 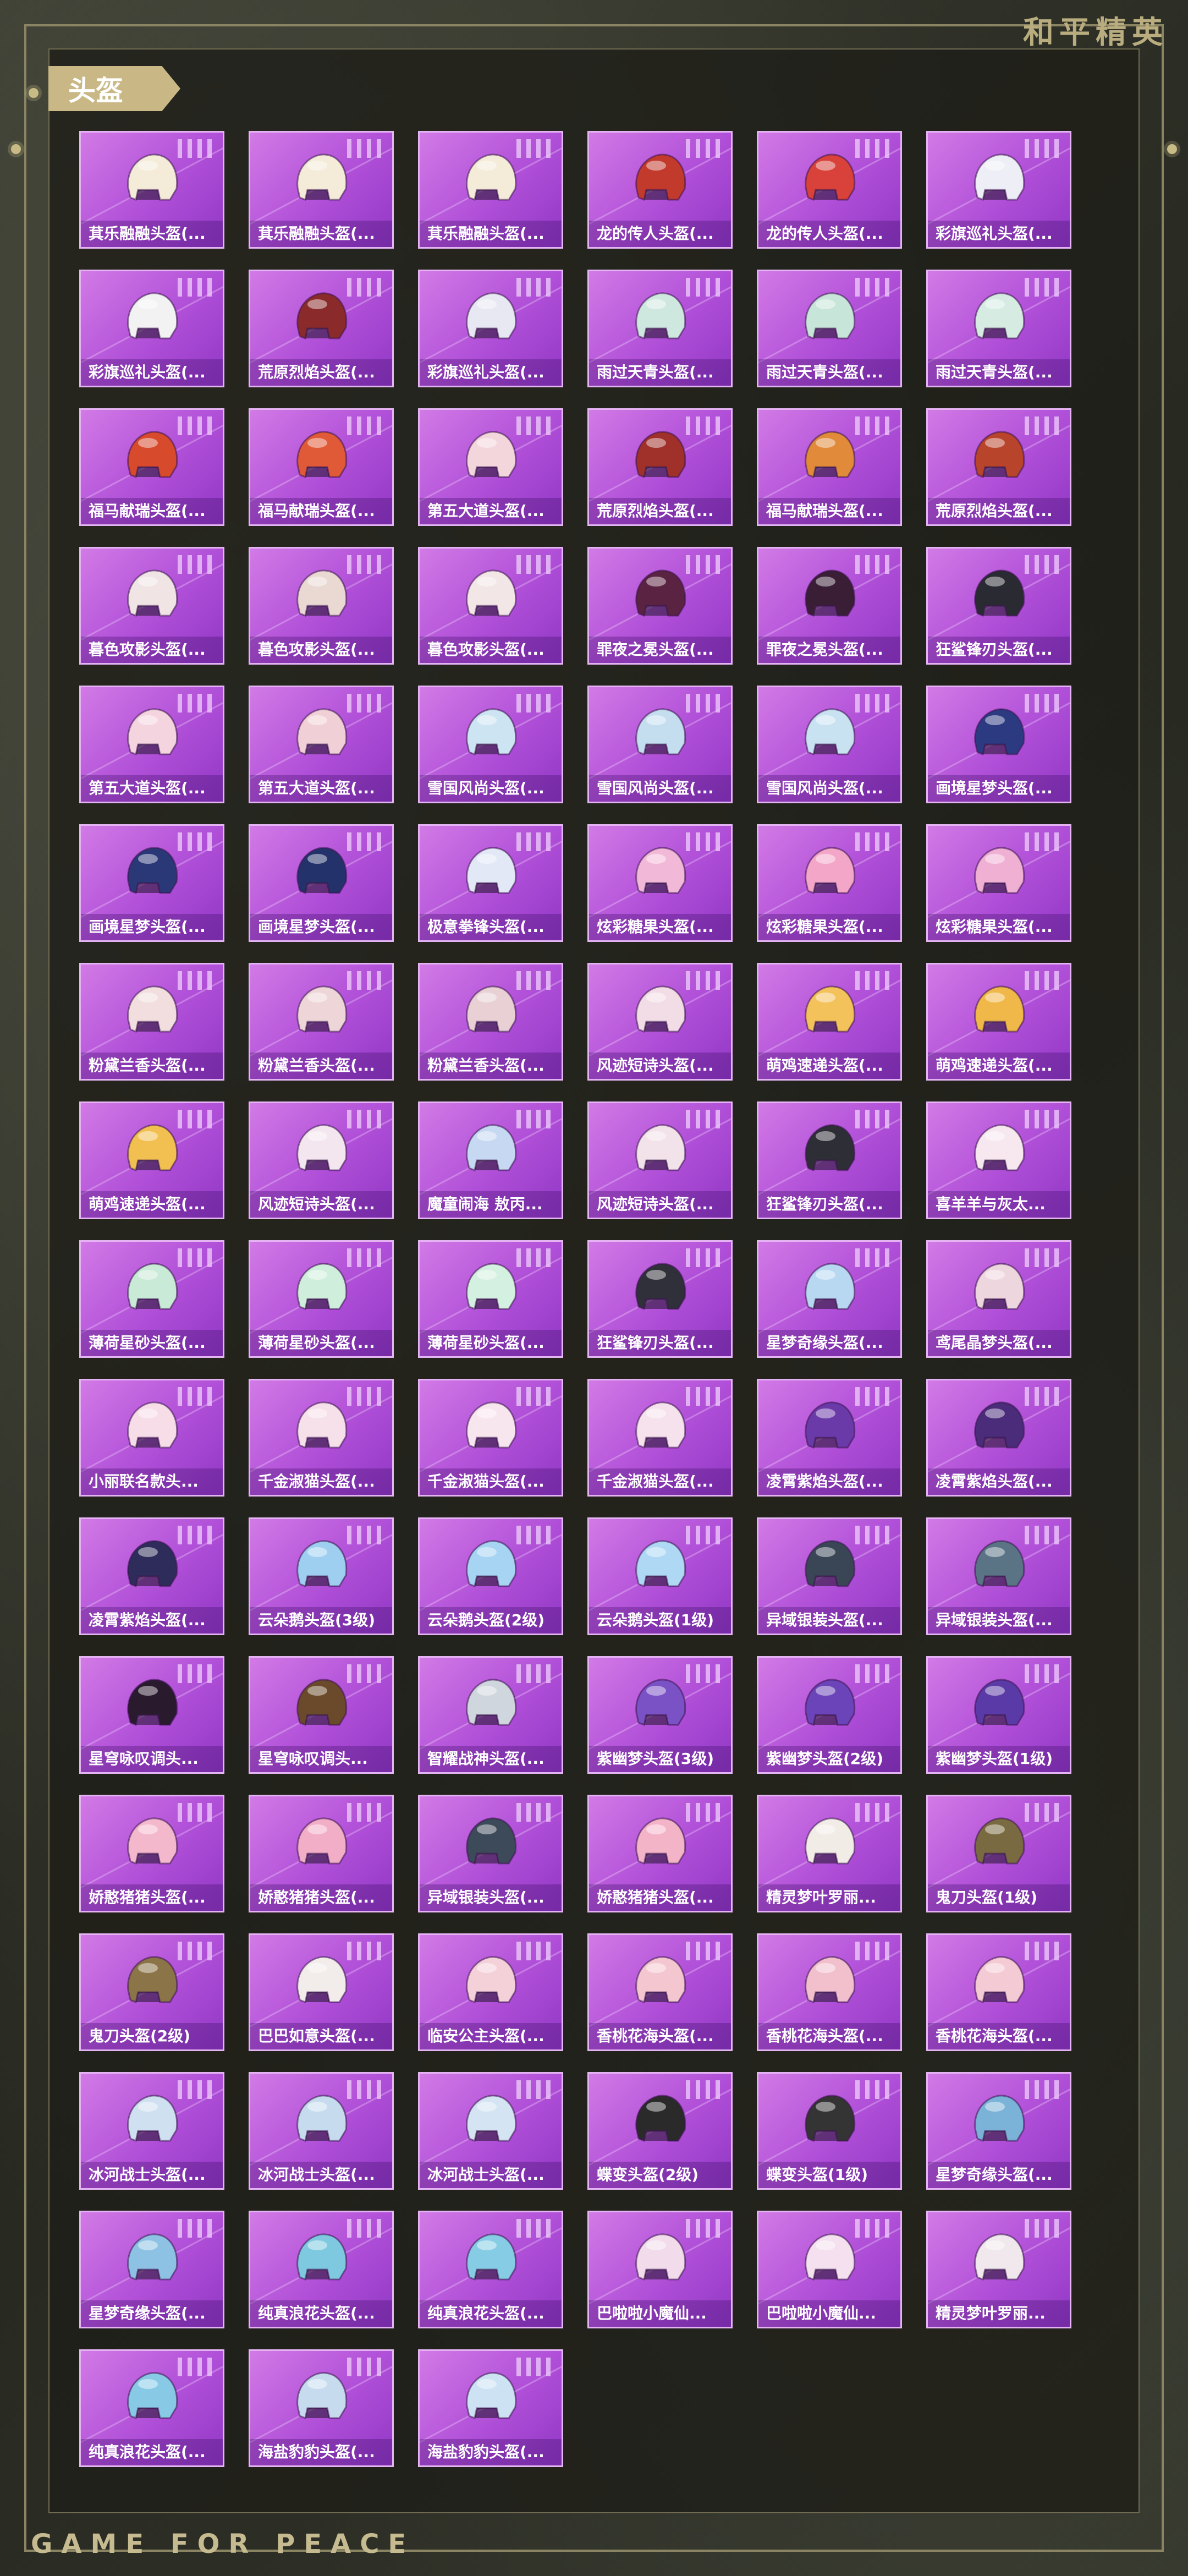 What do you see at coordinates (830, 2131) in the screenshot?
I see `helmet-item-card: 蝶变头盔(1级)` at bounding box center [830, 2131].